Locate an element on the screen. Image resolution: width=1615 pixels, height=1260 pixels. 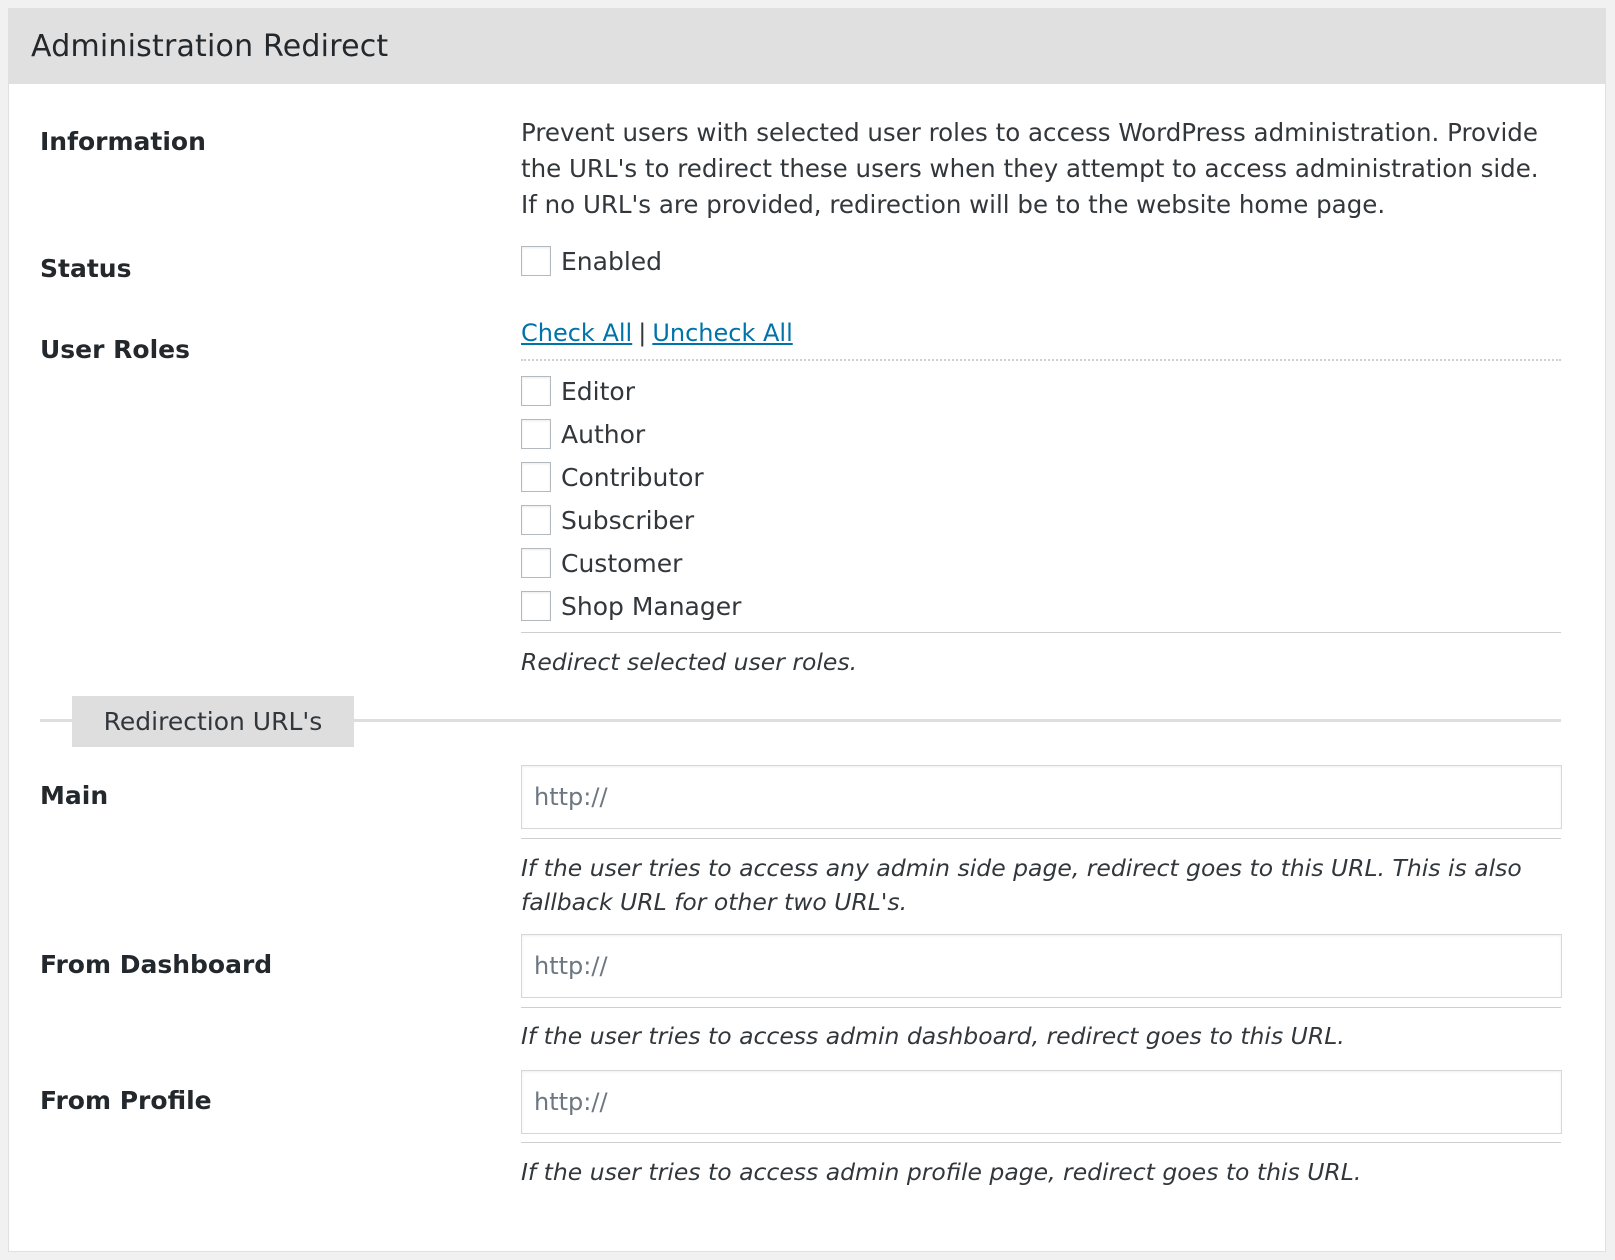
role-customer-checkbox is located at coordinates (536, 563).